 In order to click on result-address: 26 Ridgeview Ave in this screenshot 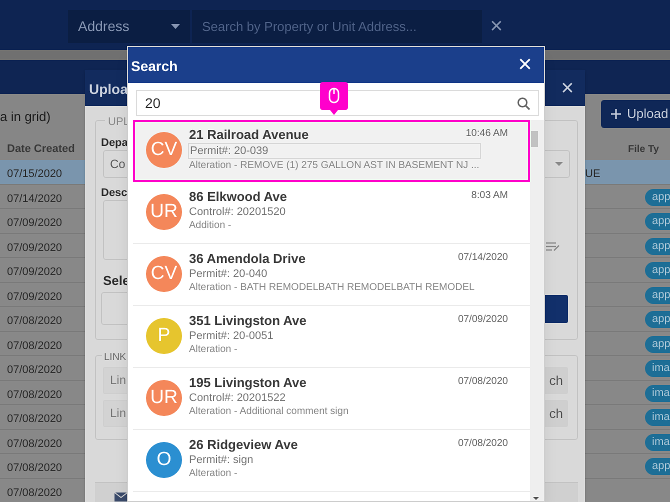, I will do `click(243, 445)`.